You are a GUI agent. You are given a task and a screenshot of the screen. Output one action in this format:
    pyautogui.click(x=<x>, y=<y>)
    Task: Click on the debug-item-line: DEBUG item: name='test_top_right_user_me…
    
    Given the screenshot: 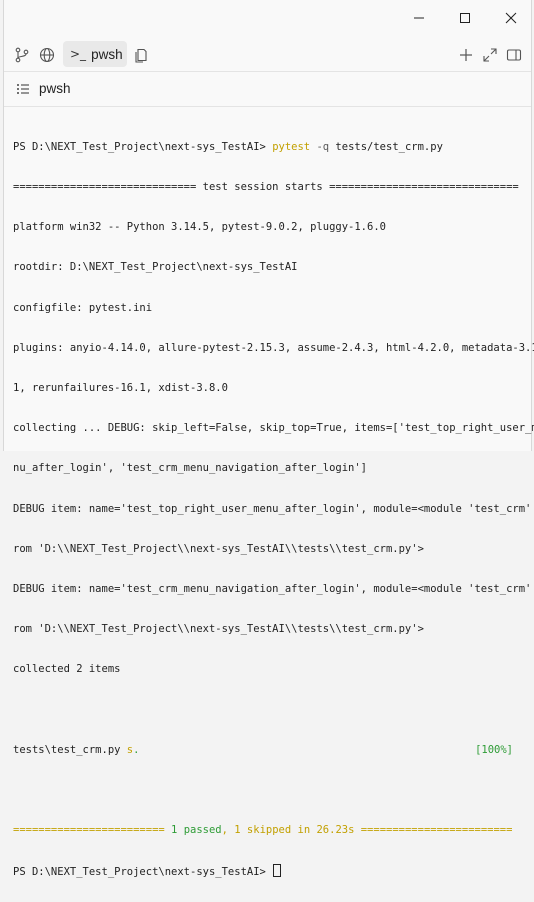 What is the action you would take?
    pyautogui.click(x=273, y=508)
    